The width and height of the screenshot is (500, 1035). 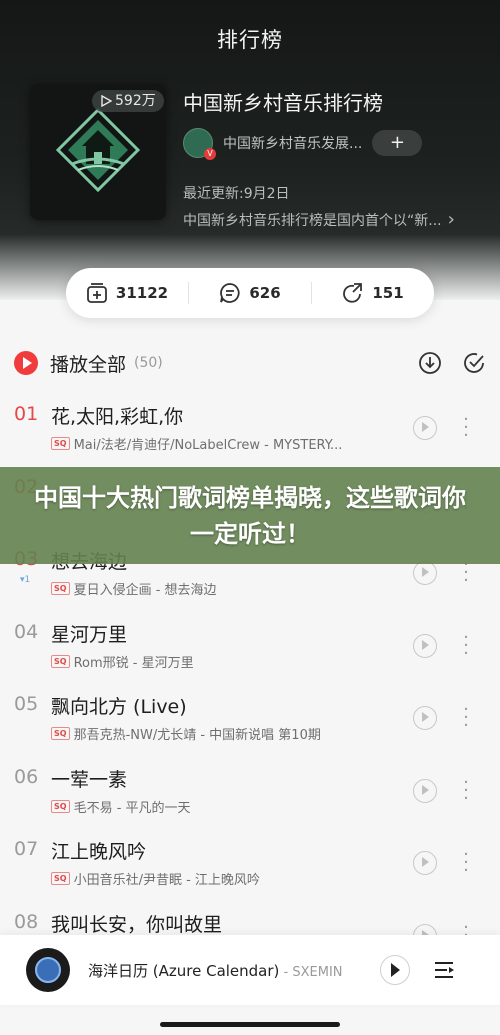 I want to click on play-icon, so click(x=395, y=970).